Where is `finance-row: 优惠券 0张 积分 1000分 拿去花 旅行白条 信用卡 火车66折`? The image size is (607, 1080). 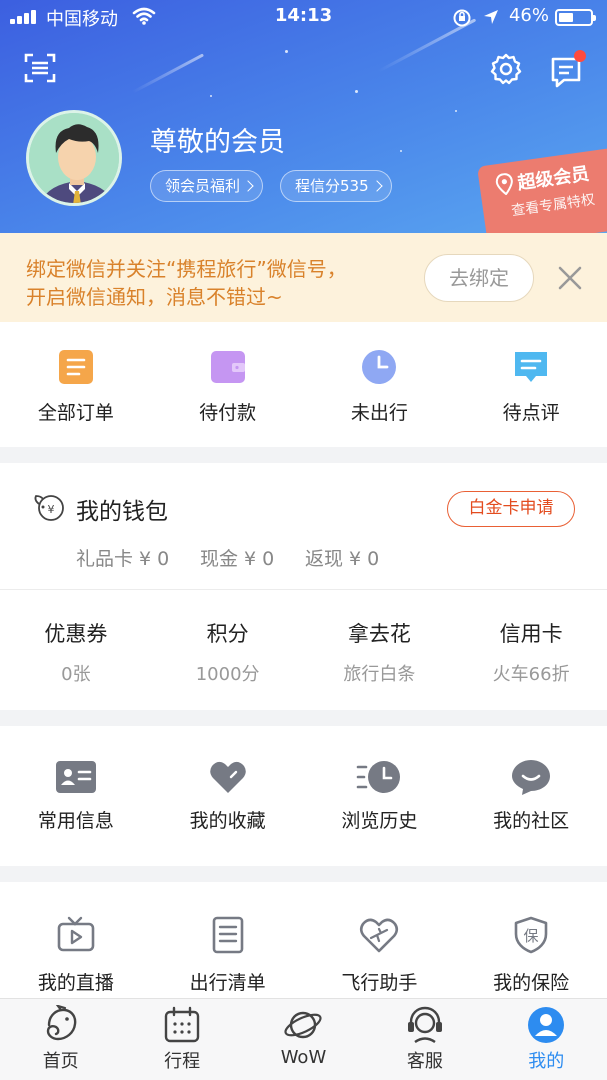 finance-row: 优惠券 0张 积分 1000分 拿去花 旅行白条 信用卡 火车66折 is located at coordinates (303, 652).